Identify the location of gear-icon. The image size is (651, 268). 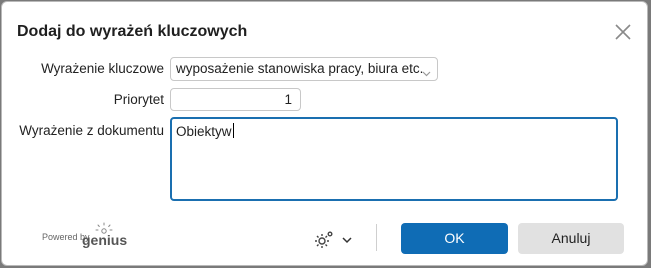
(324, 239).